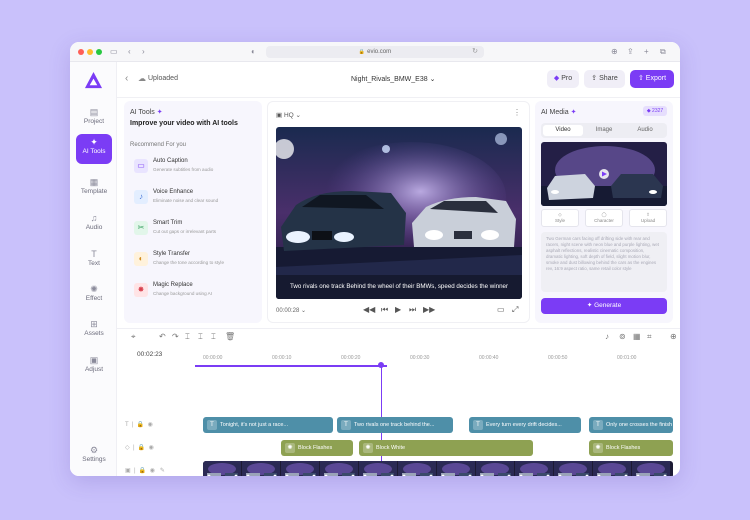 The image size is (750, 520). What do you see at coordinates (362, 52) in the screenshot?
I see `lock-icon: 🔒` at bounding box center [362, 52].